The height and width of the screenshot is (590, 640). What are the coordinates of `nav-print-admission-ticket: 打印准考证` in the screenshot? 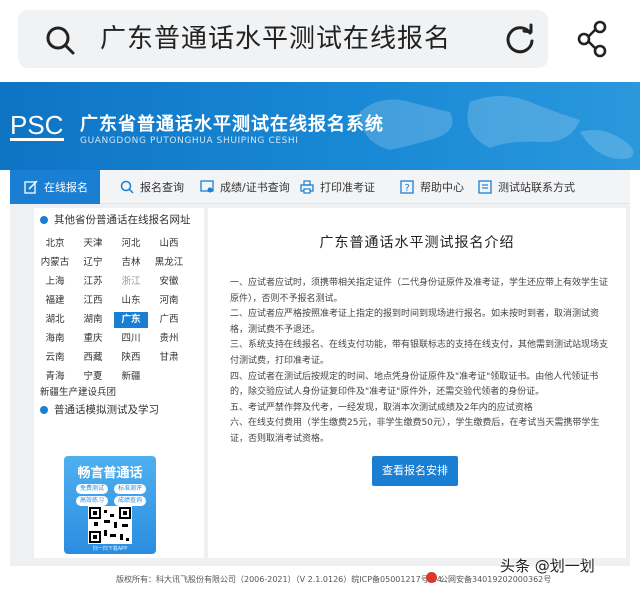 It's located at (337, 187).